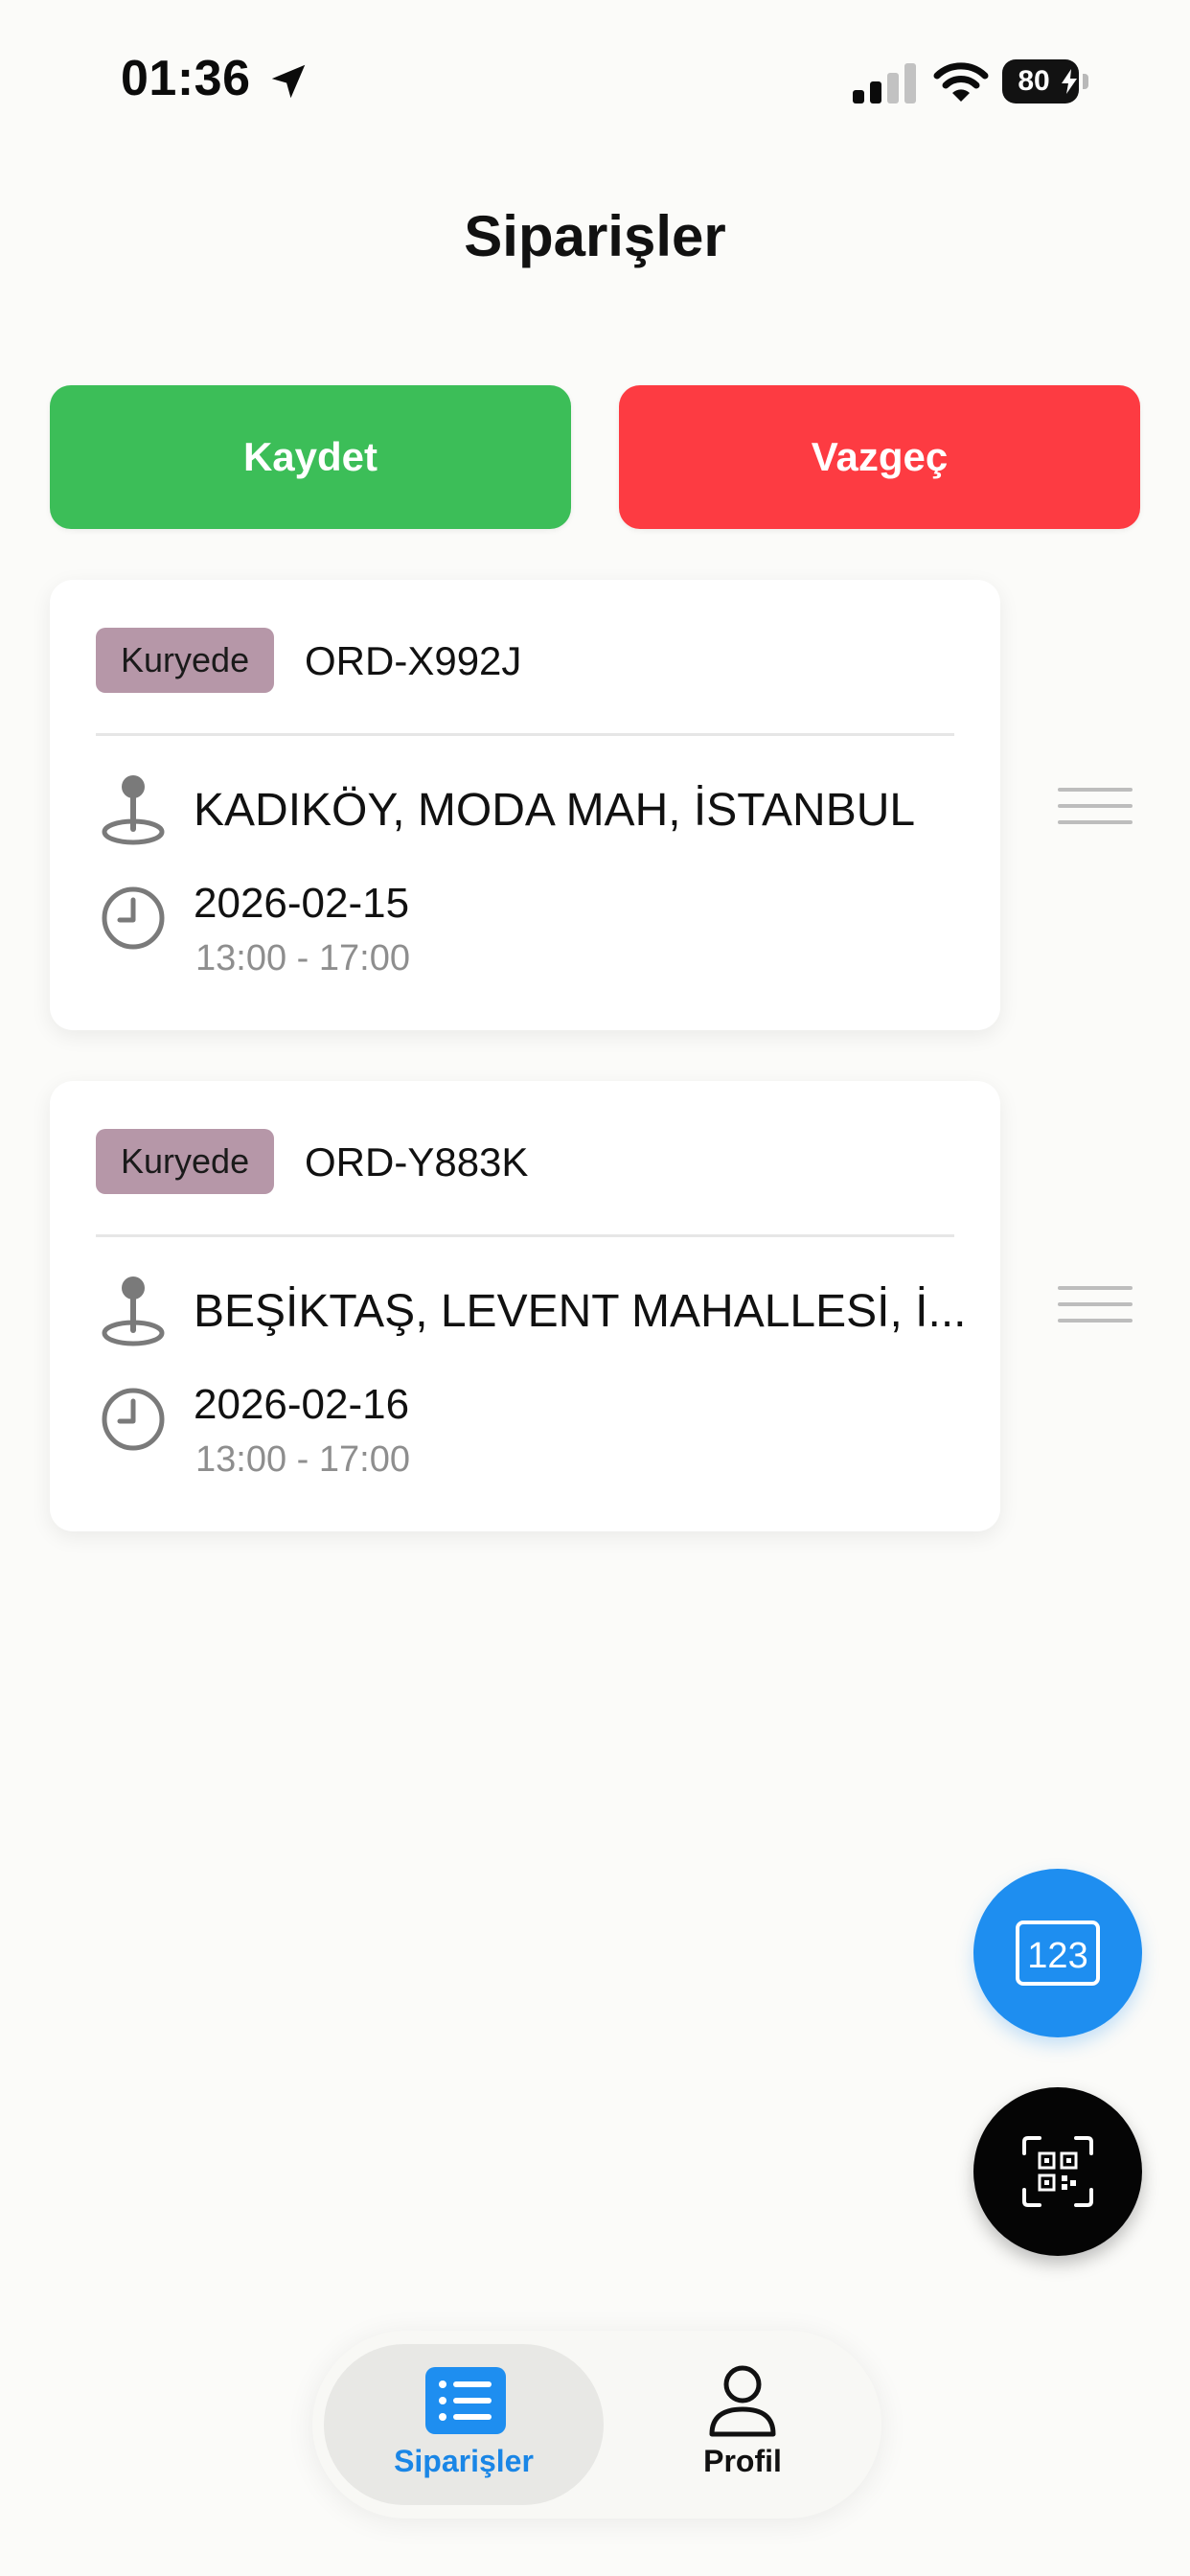 The height and width of the screenshot is (2576, 1190). I want to click on save-button: Kaydet, so click(311, 457).